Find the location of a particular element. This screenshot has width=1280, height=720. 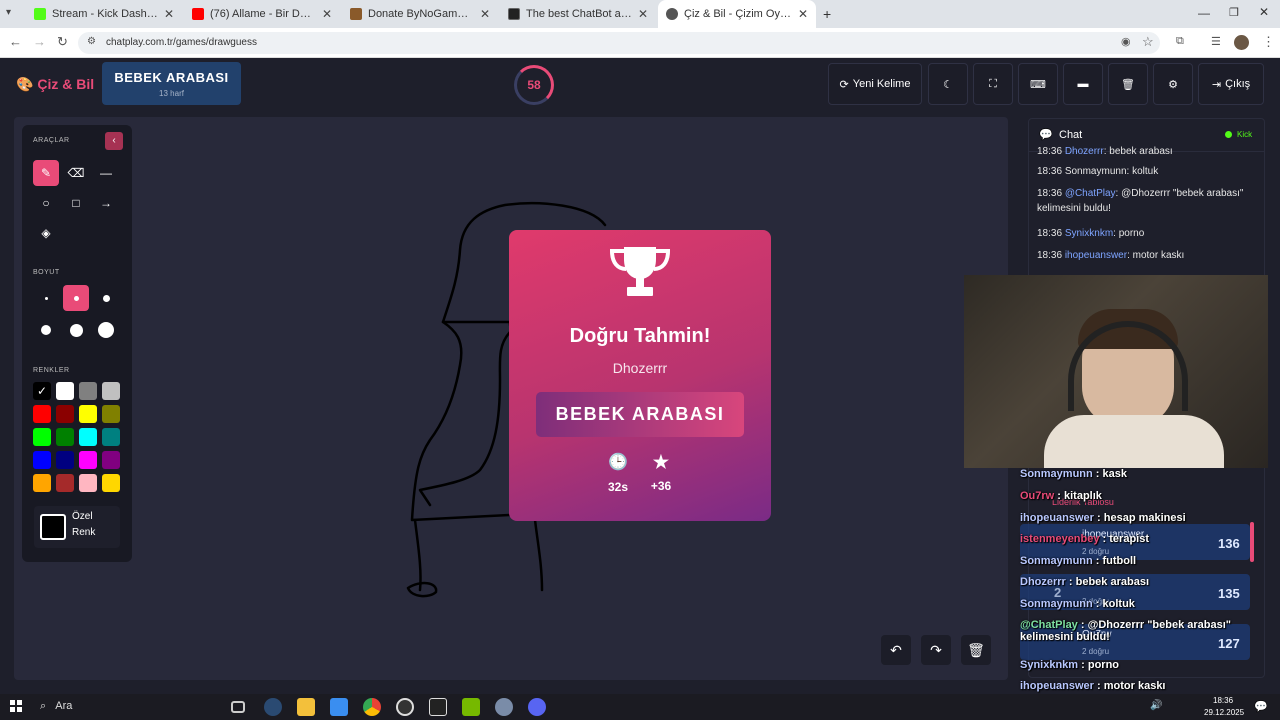

size-4-button is located at coordinates (46, 330).